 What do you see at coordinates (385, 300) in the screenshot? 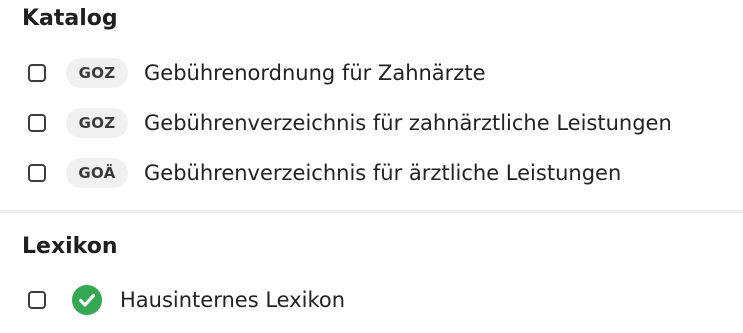
I see `lexikon-item-hausintern: Hausinternes Lexikon` at bounding box center [385, 300].